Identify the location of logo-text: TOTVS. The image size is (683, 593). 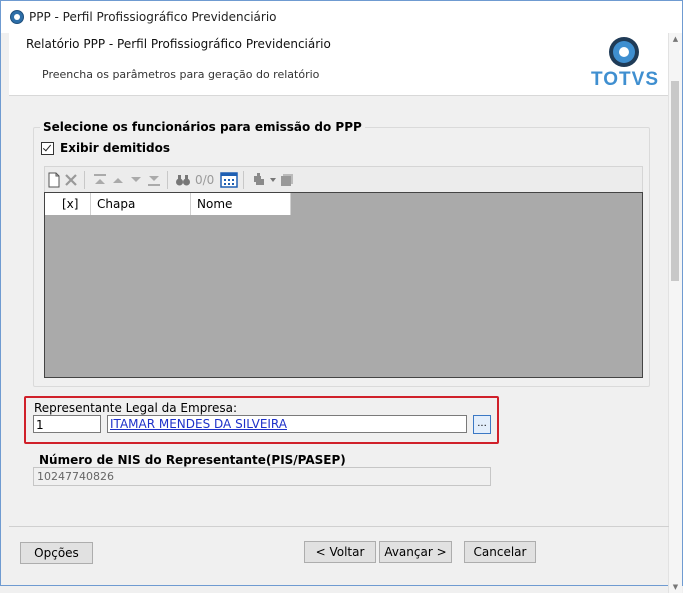
(625, 79).